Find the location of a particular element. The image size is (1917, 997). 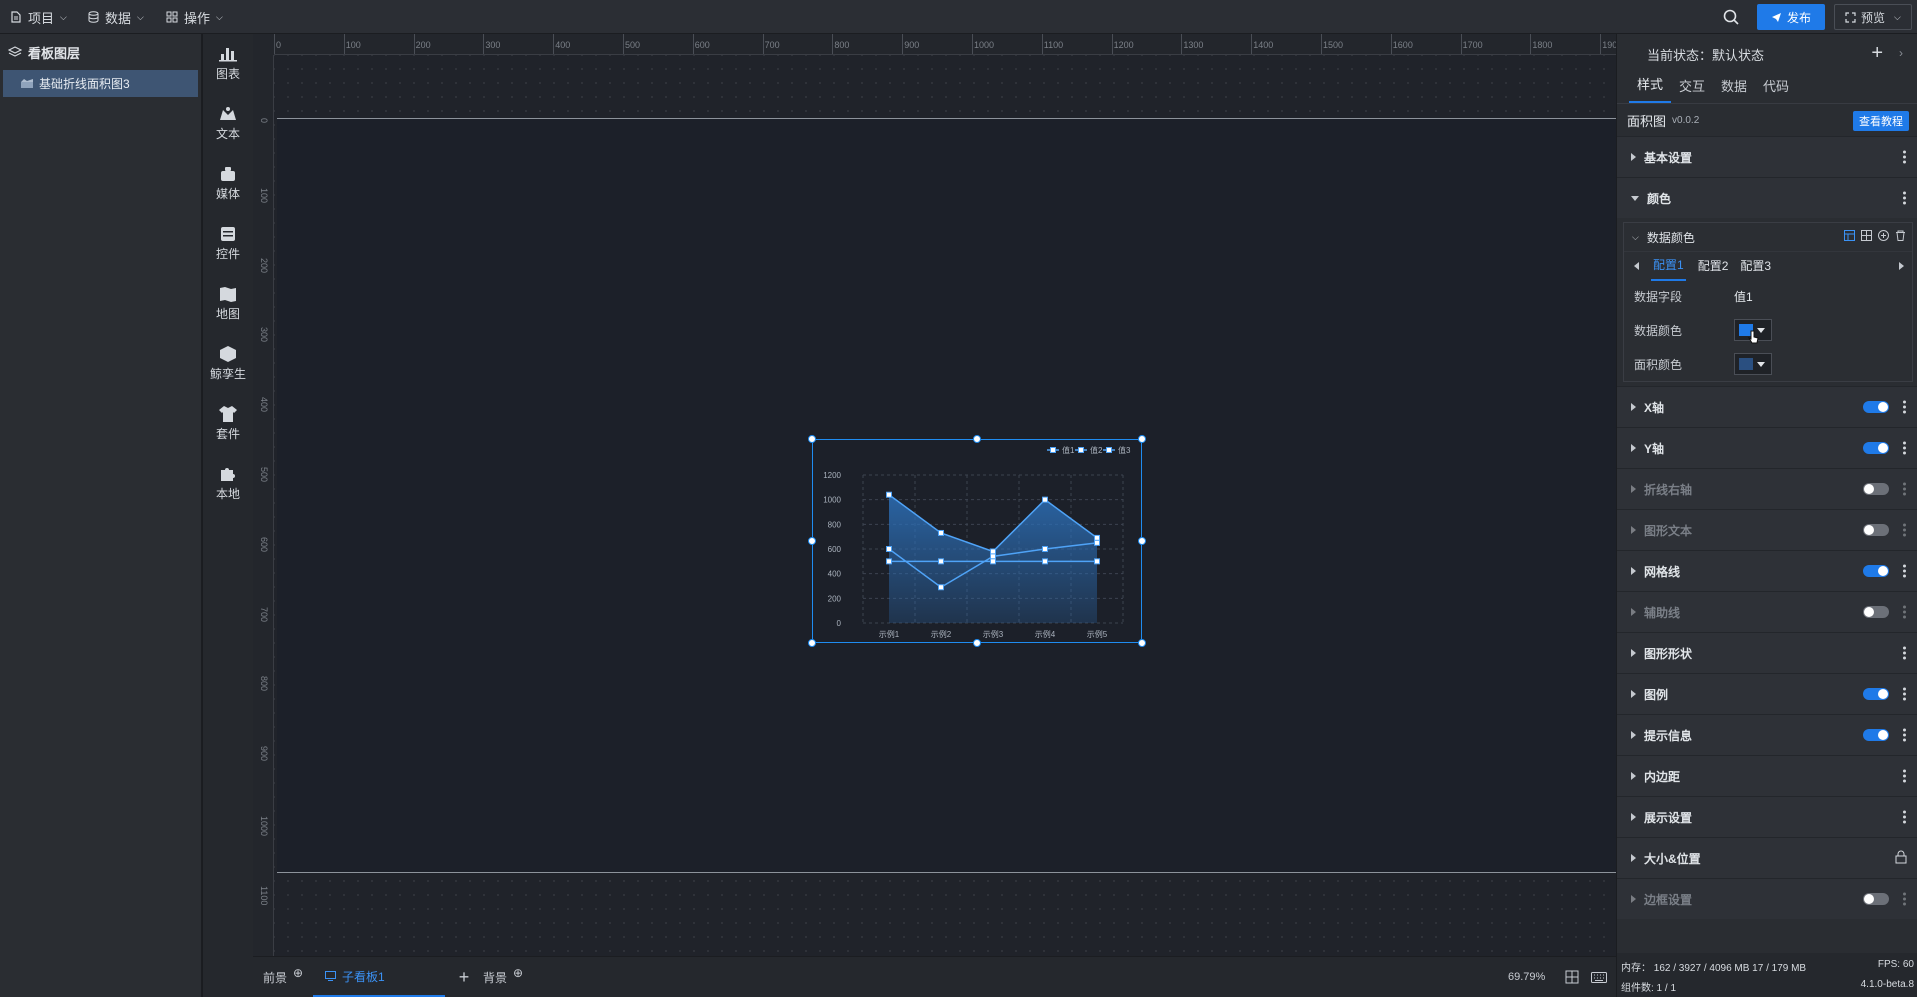

section-2: X轴 is located at coordinates (1767, 406).